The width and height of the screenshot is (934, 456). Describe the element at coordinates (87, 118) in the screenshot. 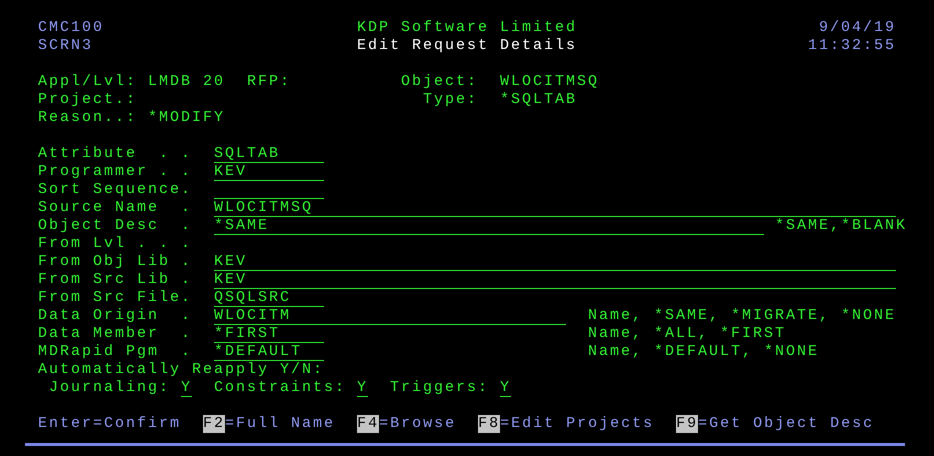

I see `field-label: Reason..:` at that location.